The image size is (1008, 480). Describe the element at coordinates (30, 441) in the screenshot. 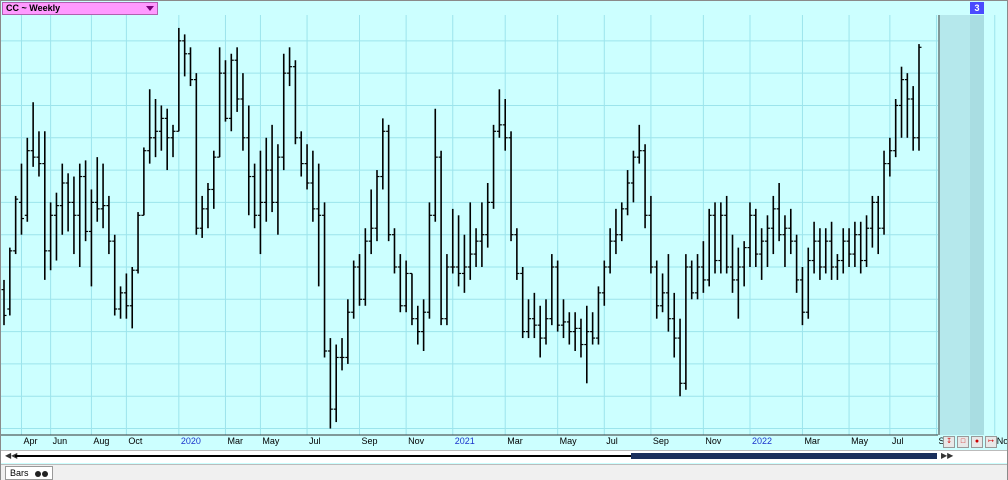

I see `x-tick-label: Apr` at that location.